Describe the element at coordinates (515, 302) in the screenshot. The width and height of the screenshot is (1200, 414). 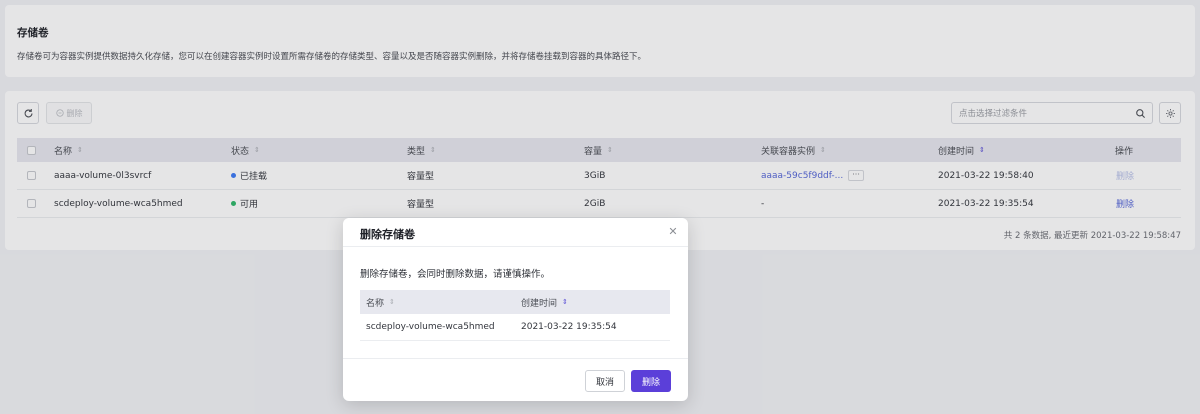
I see `dialog-table-header: 名称 ⇕ 创建时间 ⇕` at that location.